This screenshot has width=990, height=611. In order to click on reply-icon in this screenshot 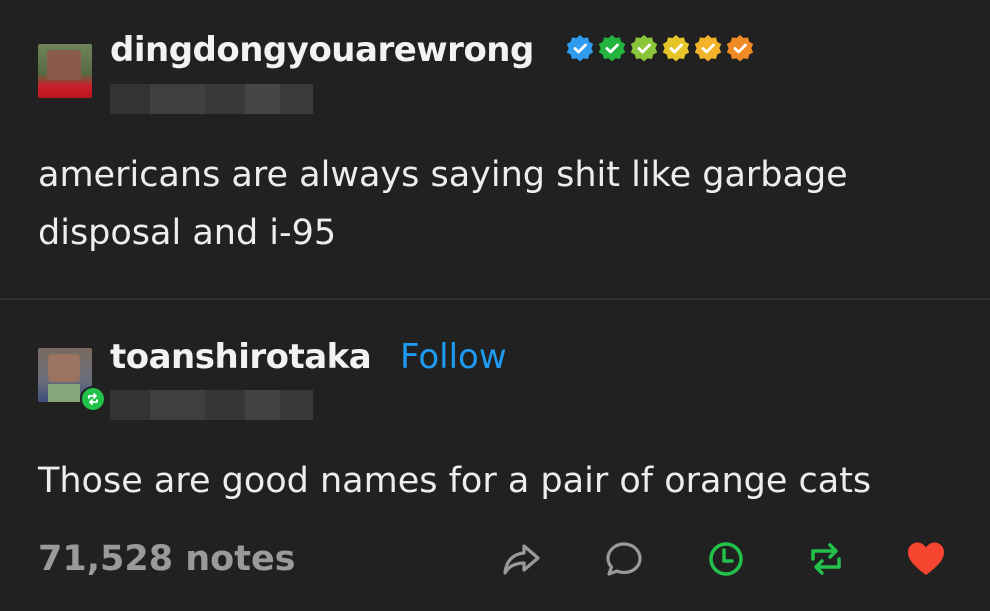, I will do `click(624, 559)`.